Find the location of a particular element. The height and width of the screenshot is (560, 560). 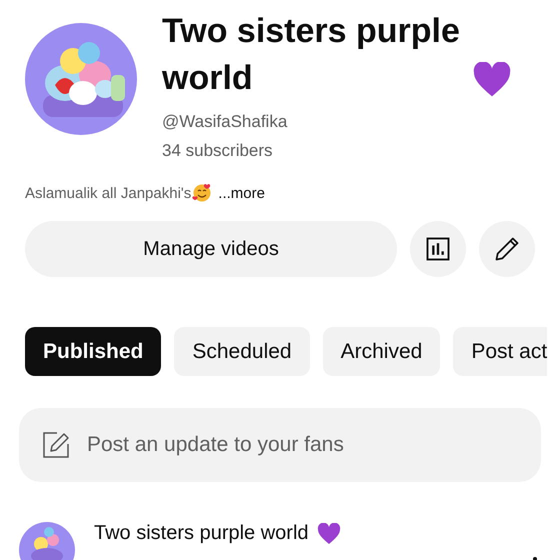

post-author: Two sisters purple world is located at coordinates (201, 533).